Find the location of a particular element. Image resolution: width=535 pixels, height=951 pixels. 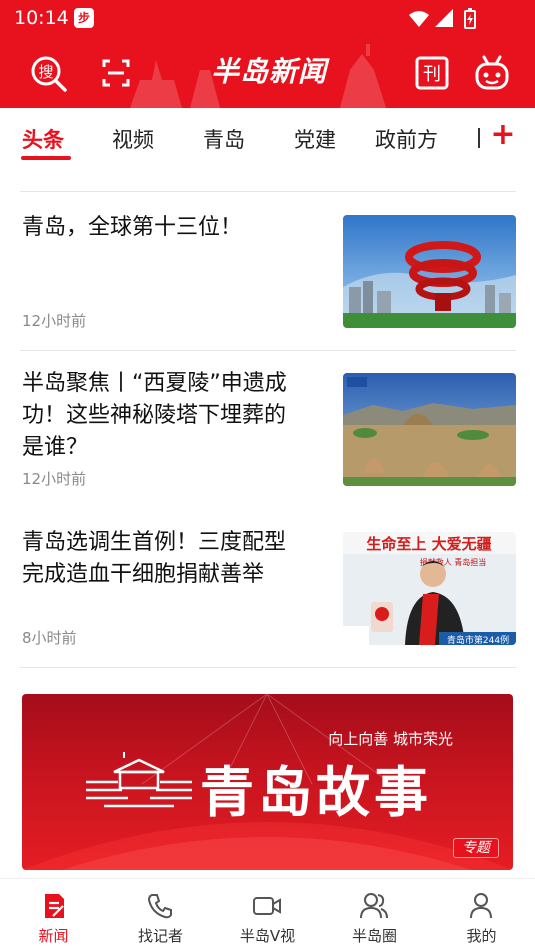

nav-label: 找记者 is located at coordinates (160, 936).